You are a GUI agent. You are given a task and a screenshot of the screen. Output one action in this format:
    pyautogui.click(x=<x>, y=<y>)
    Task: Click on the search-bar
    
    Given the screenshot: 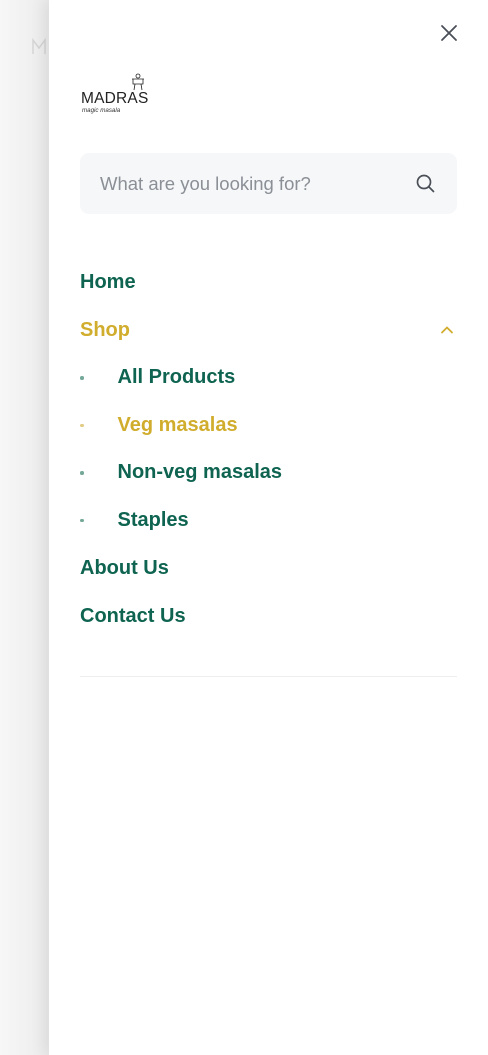 What is the action you would take?
    pyautogui.click(x=268, y=183)
    